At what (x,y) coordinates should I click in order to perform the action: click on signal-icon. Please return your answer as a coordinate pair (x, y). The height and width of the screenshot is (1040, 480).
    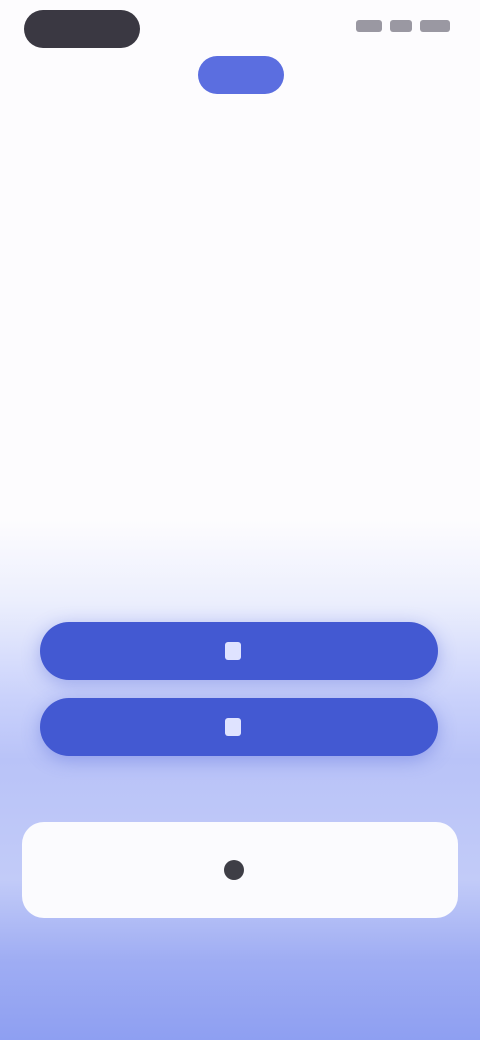
    Looking at the image, I should click on (369, 26).